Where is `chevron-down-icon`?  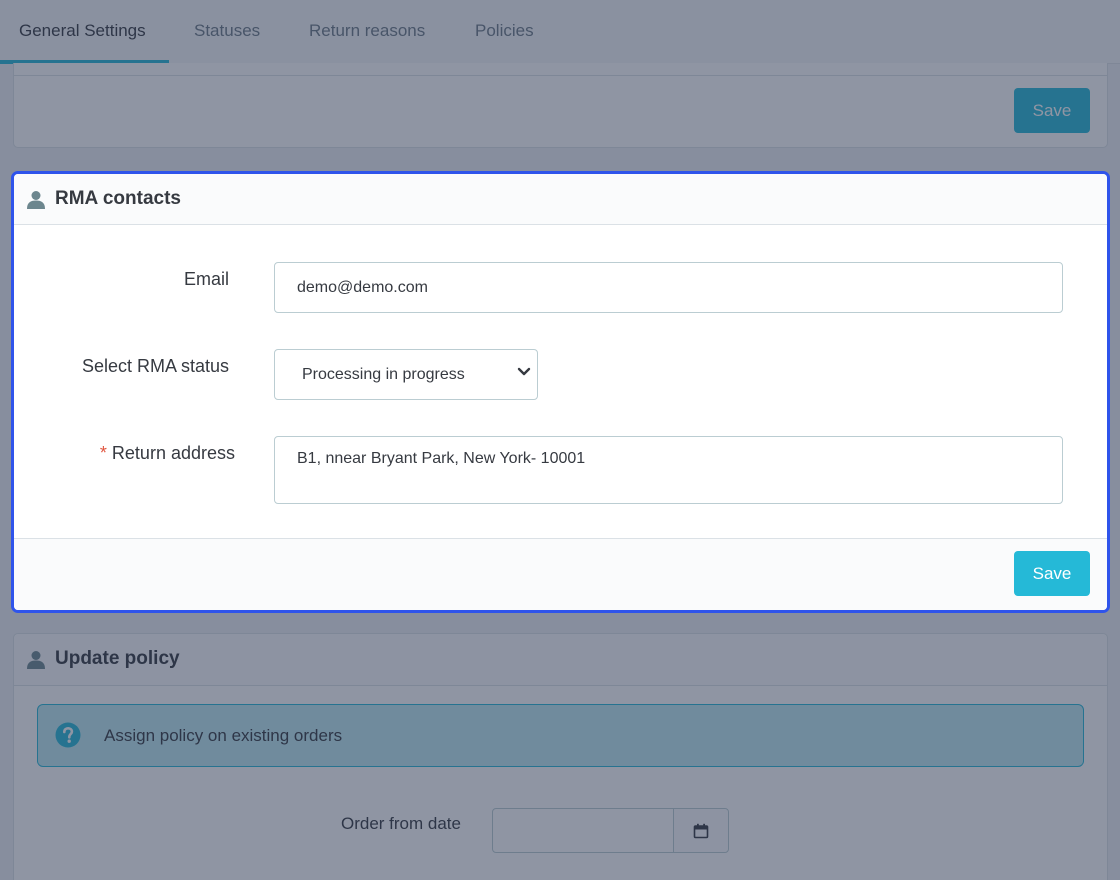
chevron-down-icon is located at coordinates (524, 371).